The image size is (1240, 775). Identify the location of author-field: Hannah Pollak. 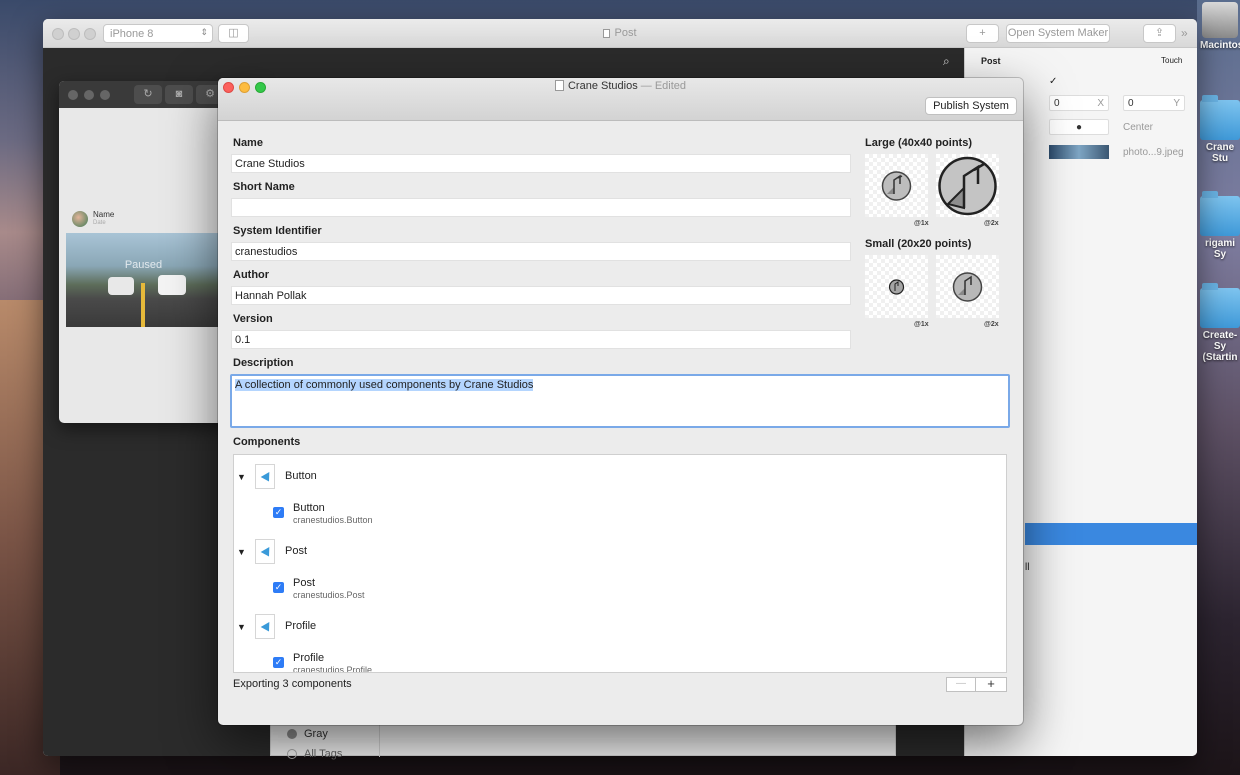
(541, 295).